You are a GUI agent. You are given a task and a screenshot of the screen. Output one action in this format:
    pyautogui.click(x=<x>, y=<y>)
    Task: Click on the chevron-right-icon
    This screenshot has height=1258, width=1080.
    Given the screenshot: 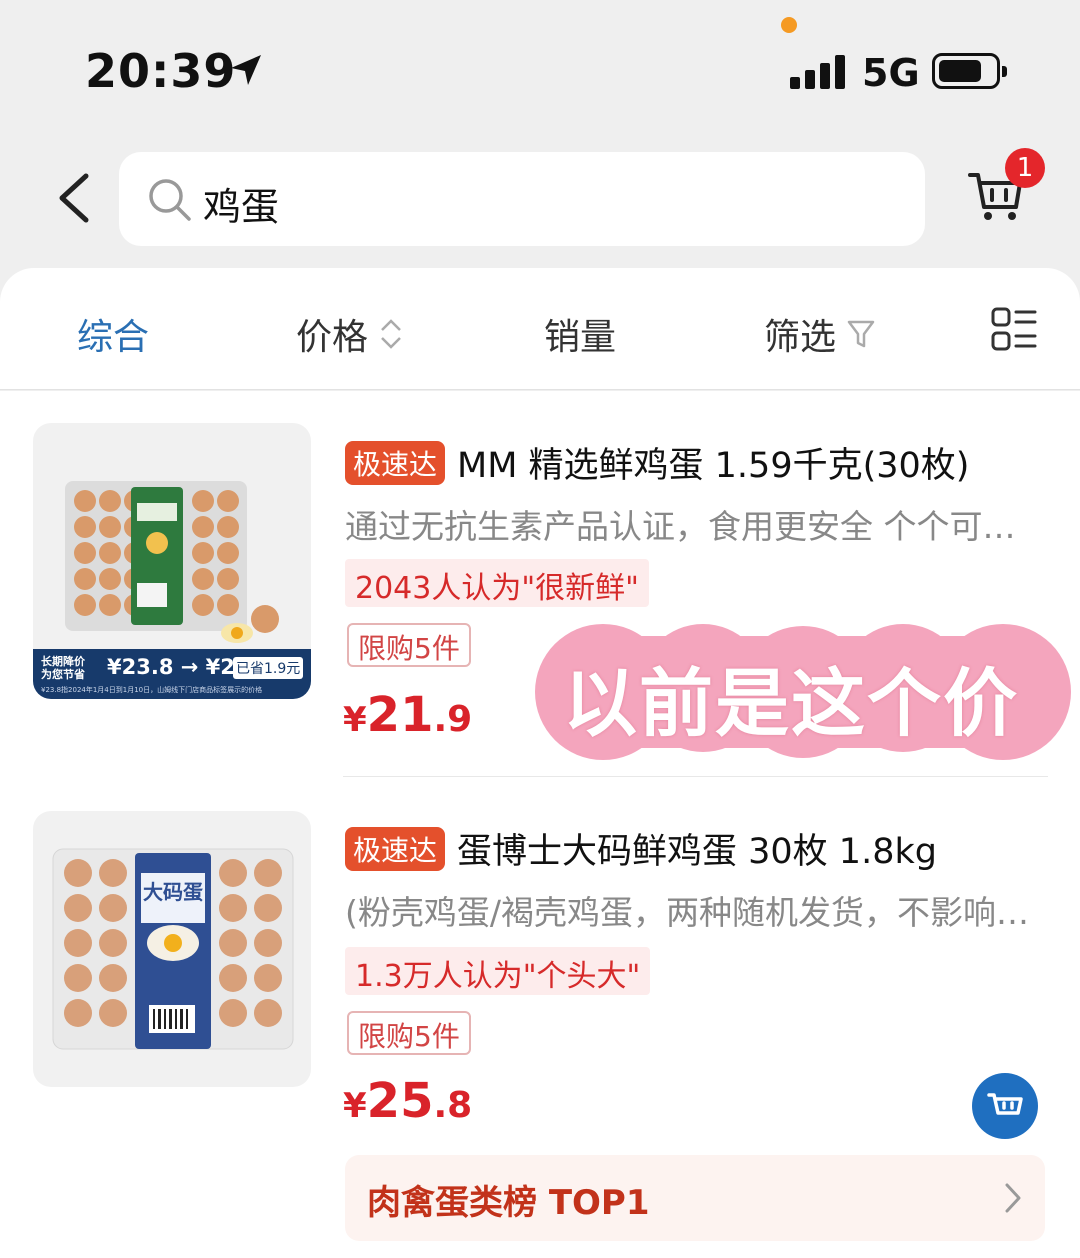 What is the action you would take?
    pyautogui.click(x=1013, y=1198)
    